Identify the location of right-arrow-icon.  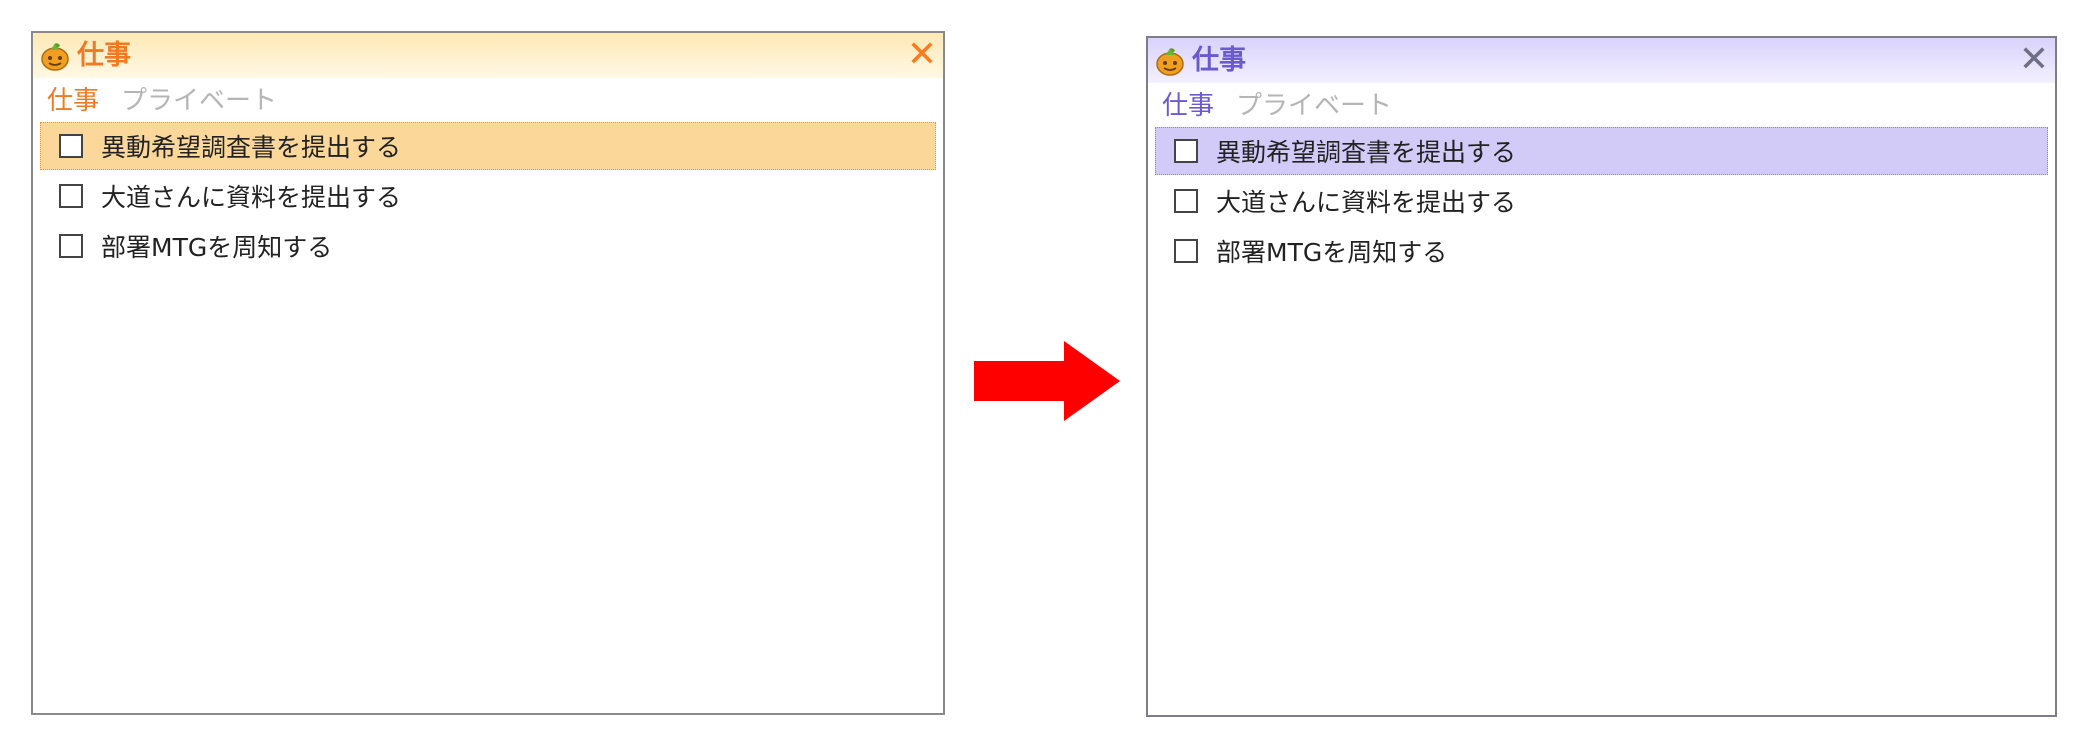
(1047, 383).